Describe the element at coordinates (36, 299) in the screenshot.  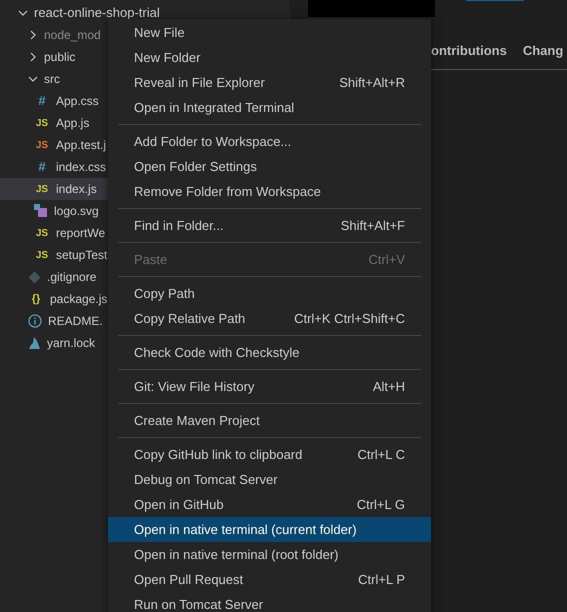
I see `braces-icon: {}` at that location.